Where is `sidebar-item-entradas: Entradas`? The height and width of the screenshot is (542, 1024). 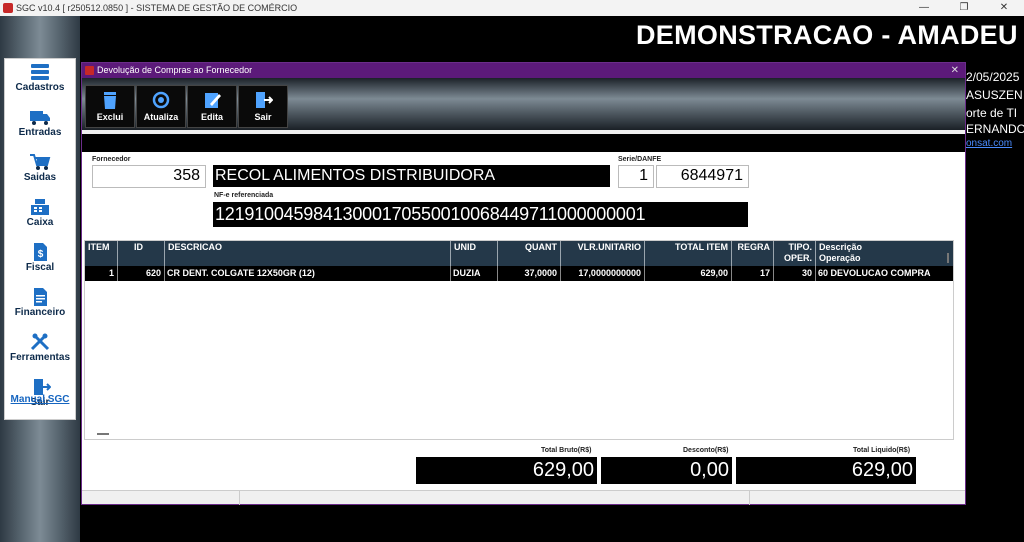 sidebar-item-entradas: Entradas is located at coordinates (40, 128).